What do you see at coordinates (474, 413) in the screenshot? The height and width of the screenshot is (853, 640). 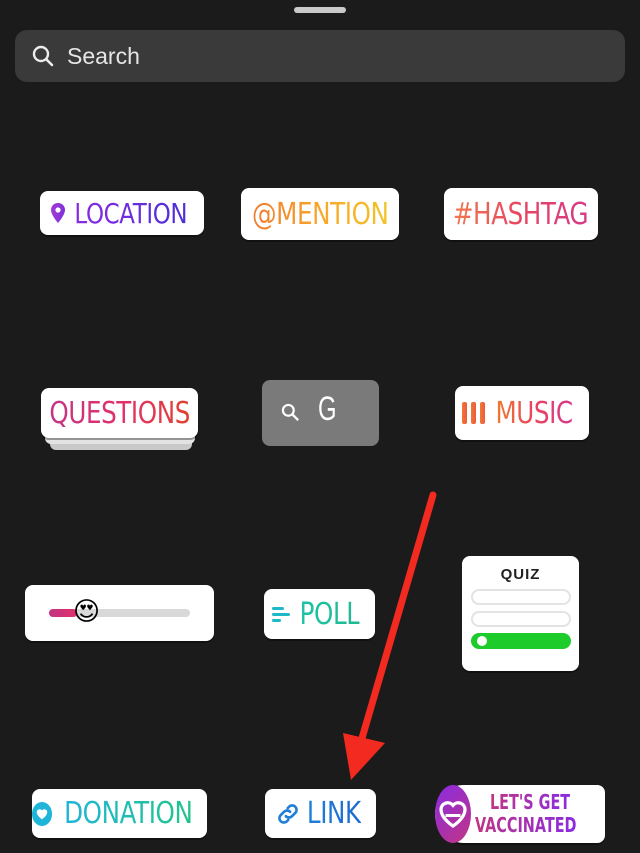 I see `music-bars-icon` at bounding box center [474, 413].